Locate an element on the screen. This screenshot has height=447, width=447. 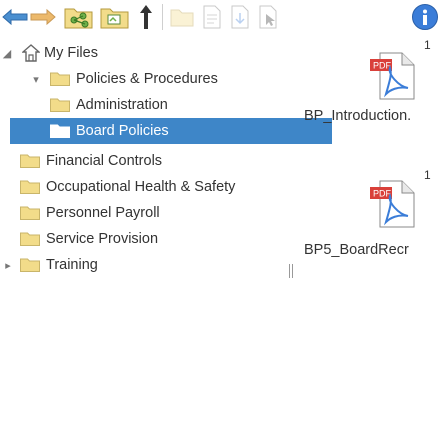
new-folder-button is located at coordinates (182, 17).